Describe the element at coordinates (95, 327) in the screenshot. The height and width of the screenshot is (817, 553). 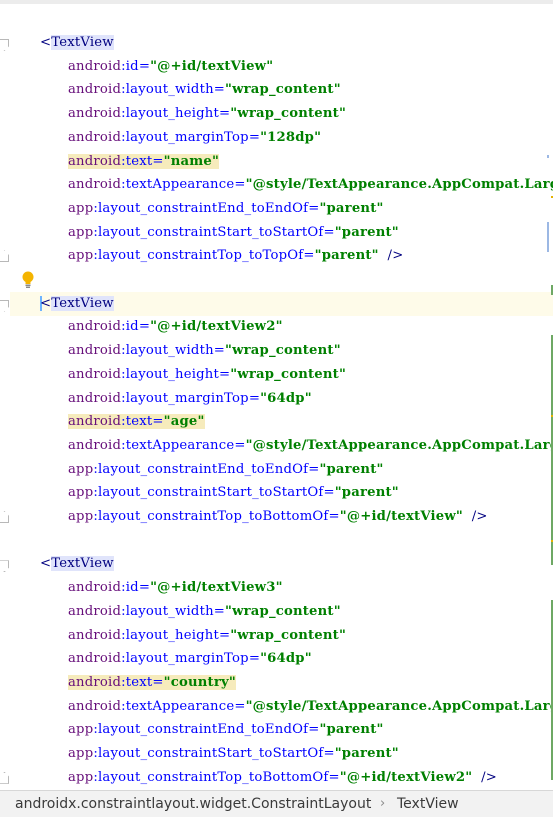
I see `attribute-namespace: android` at that location.